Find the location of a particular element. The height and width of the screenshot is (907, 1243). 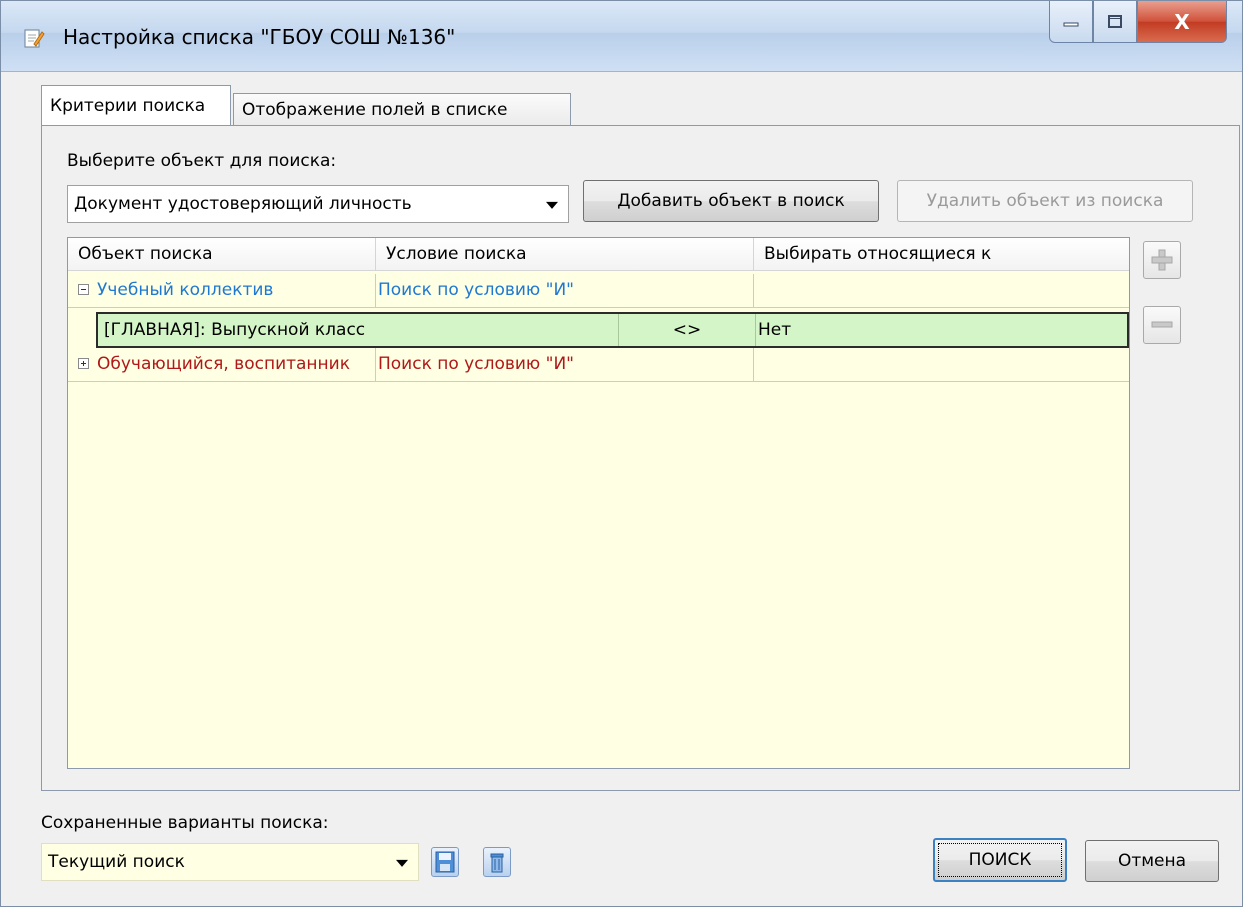

floppy-disk-icon is located at coordinates (445, 862).